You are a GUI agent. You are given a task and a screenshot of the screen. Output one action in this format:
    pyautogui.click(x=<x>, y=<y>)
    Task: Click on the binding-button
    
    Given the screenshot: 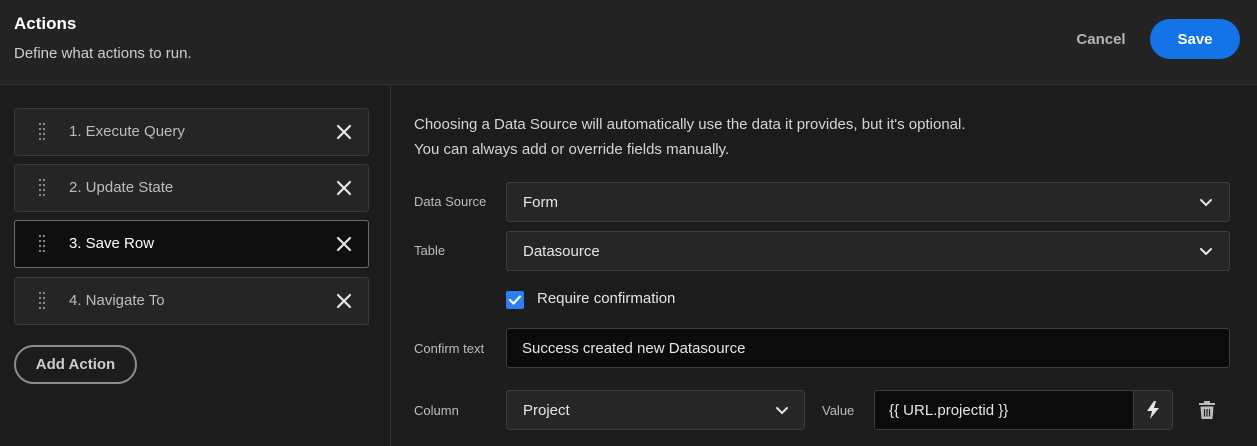 What is the action you would take?
    pyautogui.click(x=1153, y=410)
    